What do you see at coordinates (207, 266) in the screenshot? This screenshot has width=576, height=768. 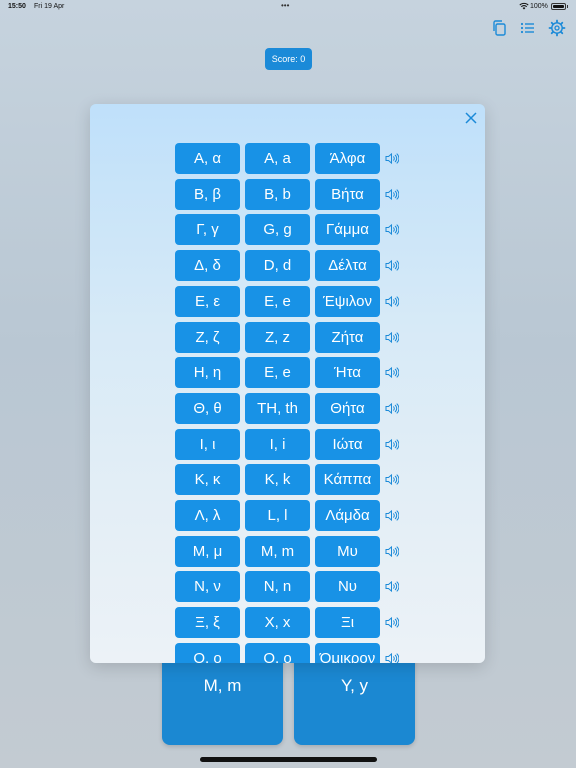 I see `greek-letter-button: Δ, δ` at bounding box center [207, 266].